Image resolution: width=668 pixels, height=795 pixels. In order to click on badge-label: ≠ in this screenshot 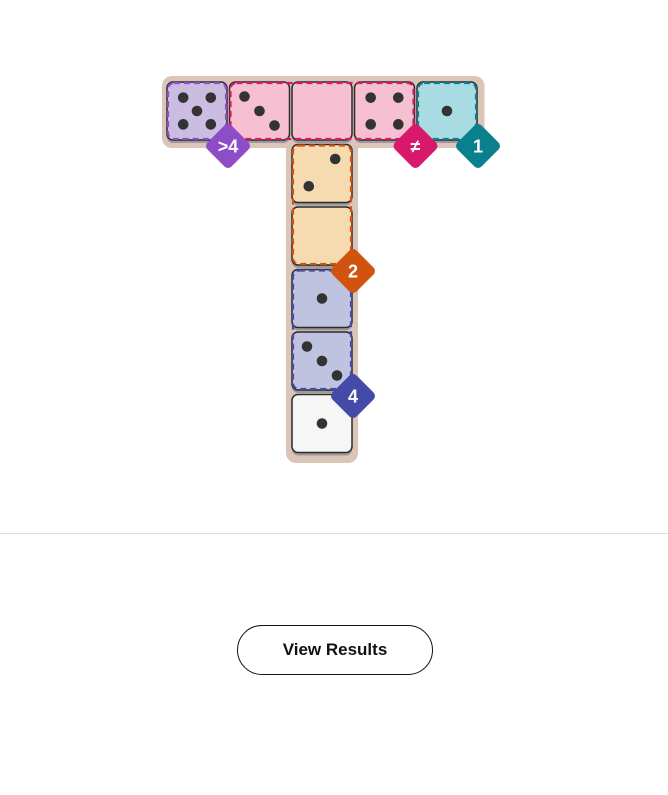, I will do `click(416, 147)`.